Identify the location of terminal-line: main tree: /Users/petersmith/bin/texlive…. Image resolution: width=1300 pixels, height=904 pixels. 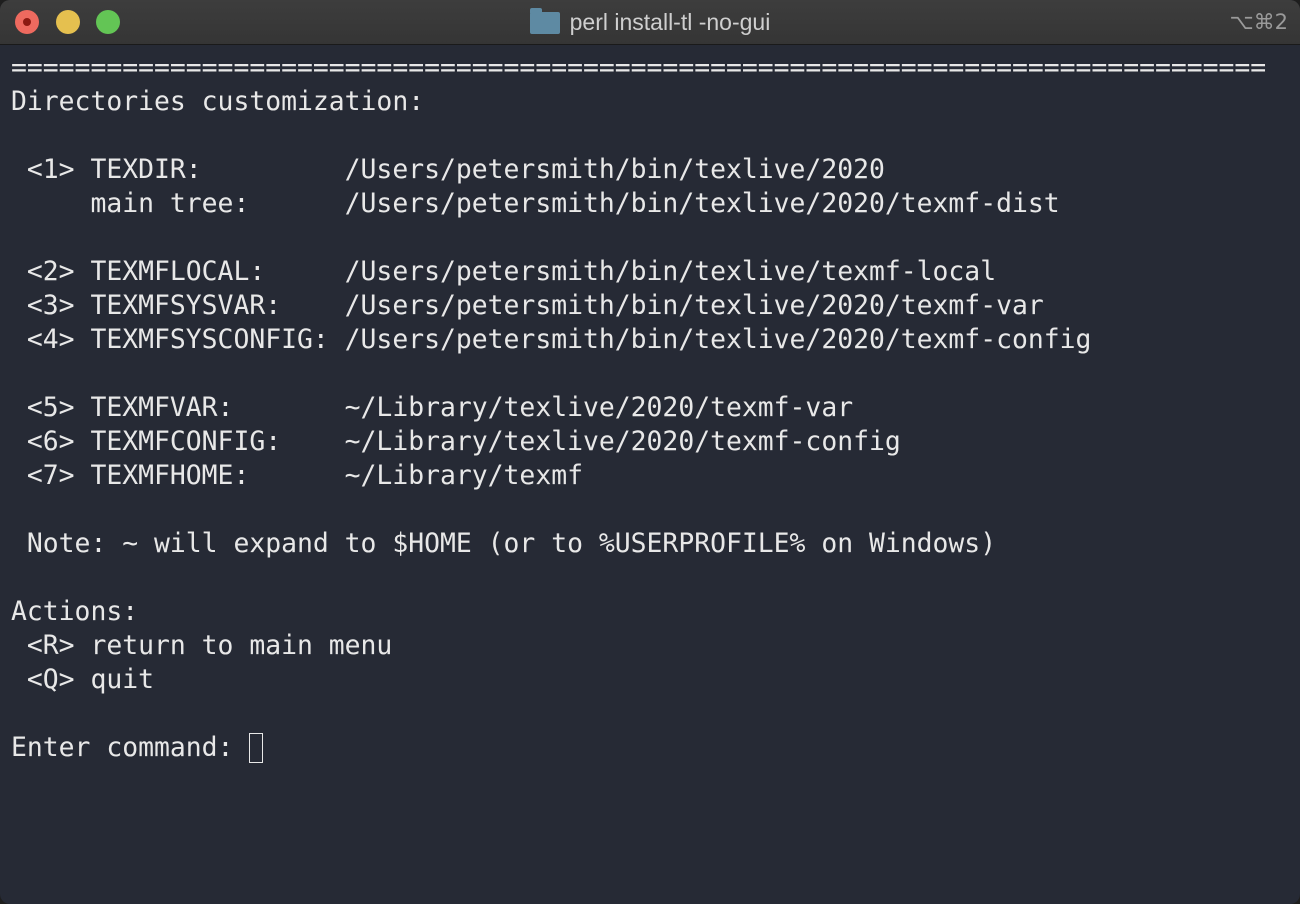
(535, 203).